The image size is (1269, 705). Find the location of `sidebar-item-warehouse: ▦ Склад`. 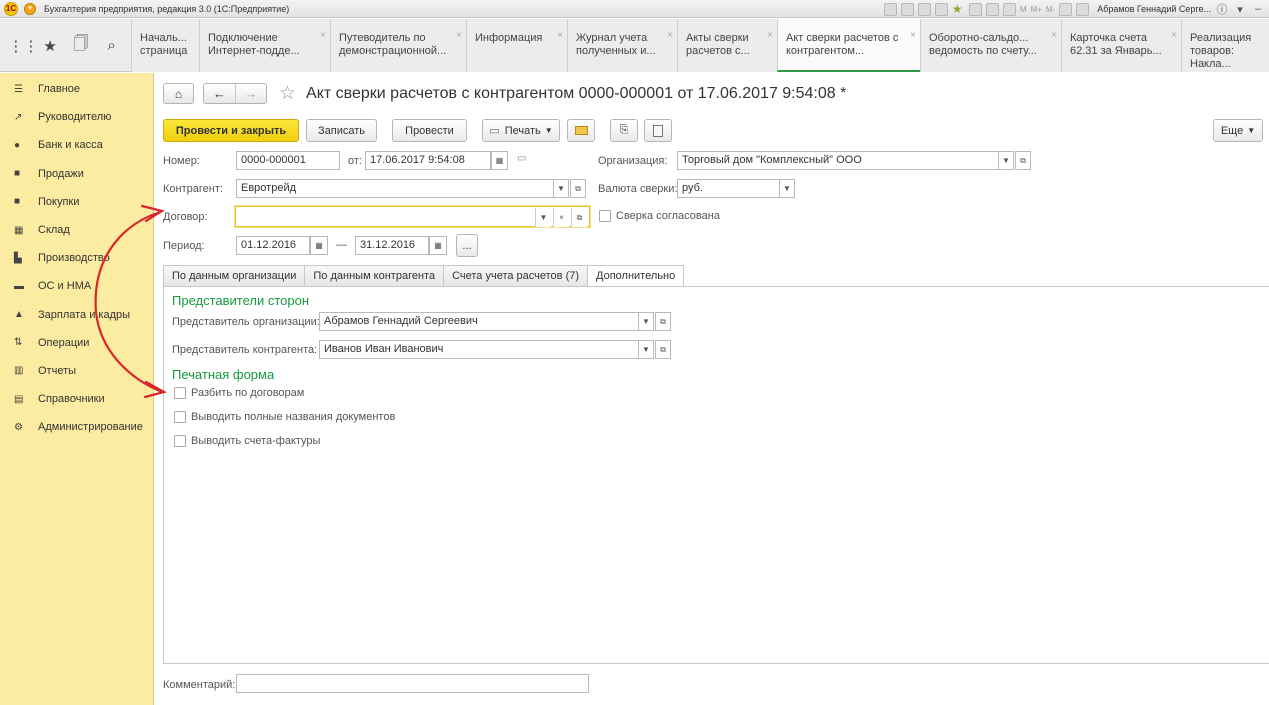

sidebar-item-warehouse: ▦ Склад is located at coordinates (76, 230).